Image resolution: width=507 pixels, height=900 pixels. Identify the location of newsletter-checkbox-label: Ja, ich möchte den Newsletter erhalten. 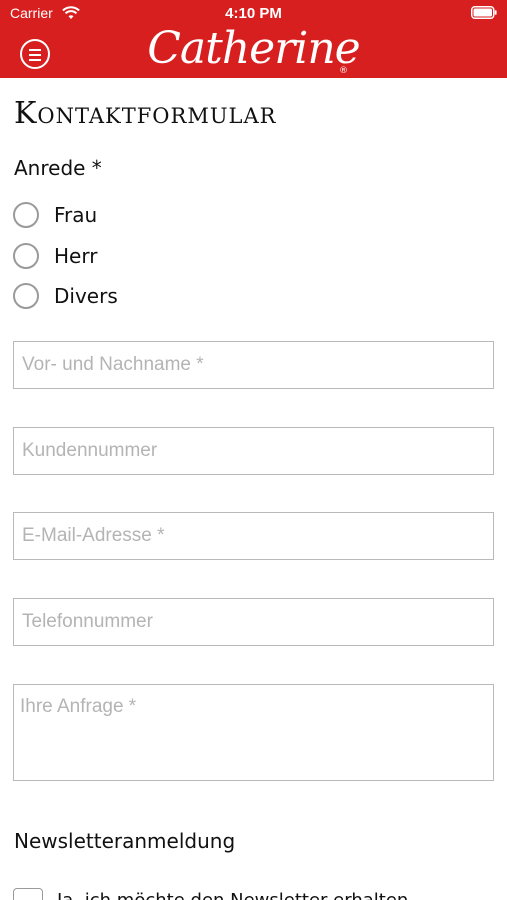
(232, 895).